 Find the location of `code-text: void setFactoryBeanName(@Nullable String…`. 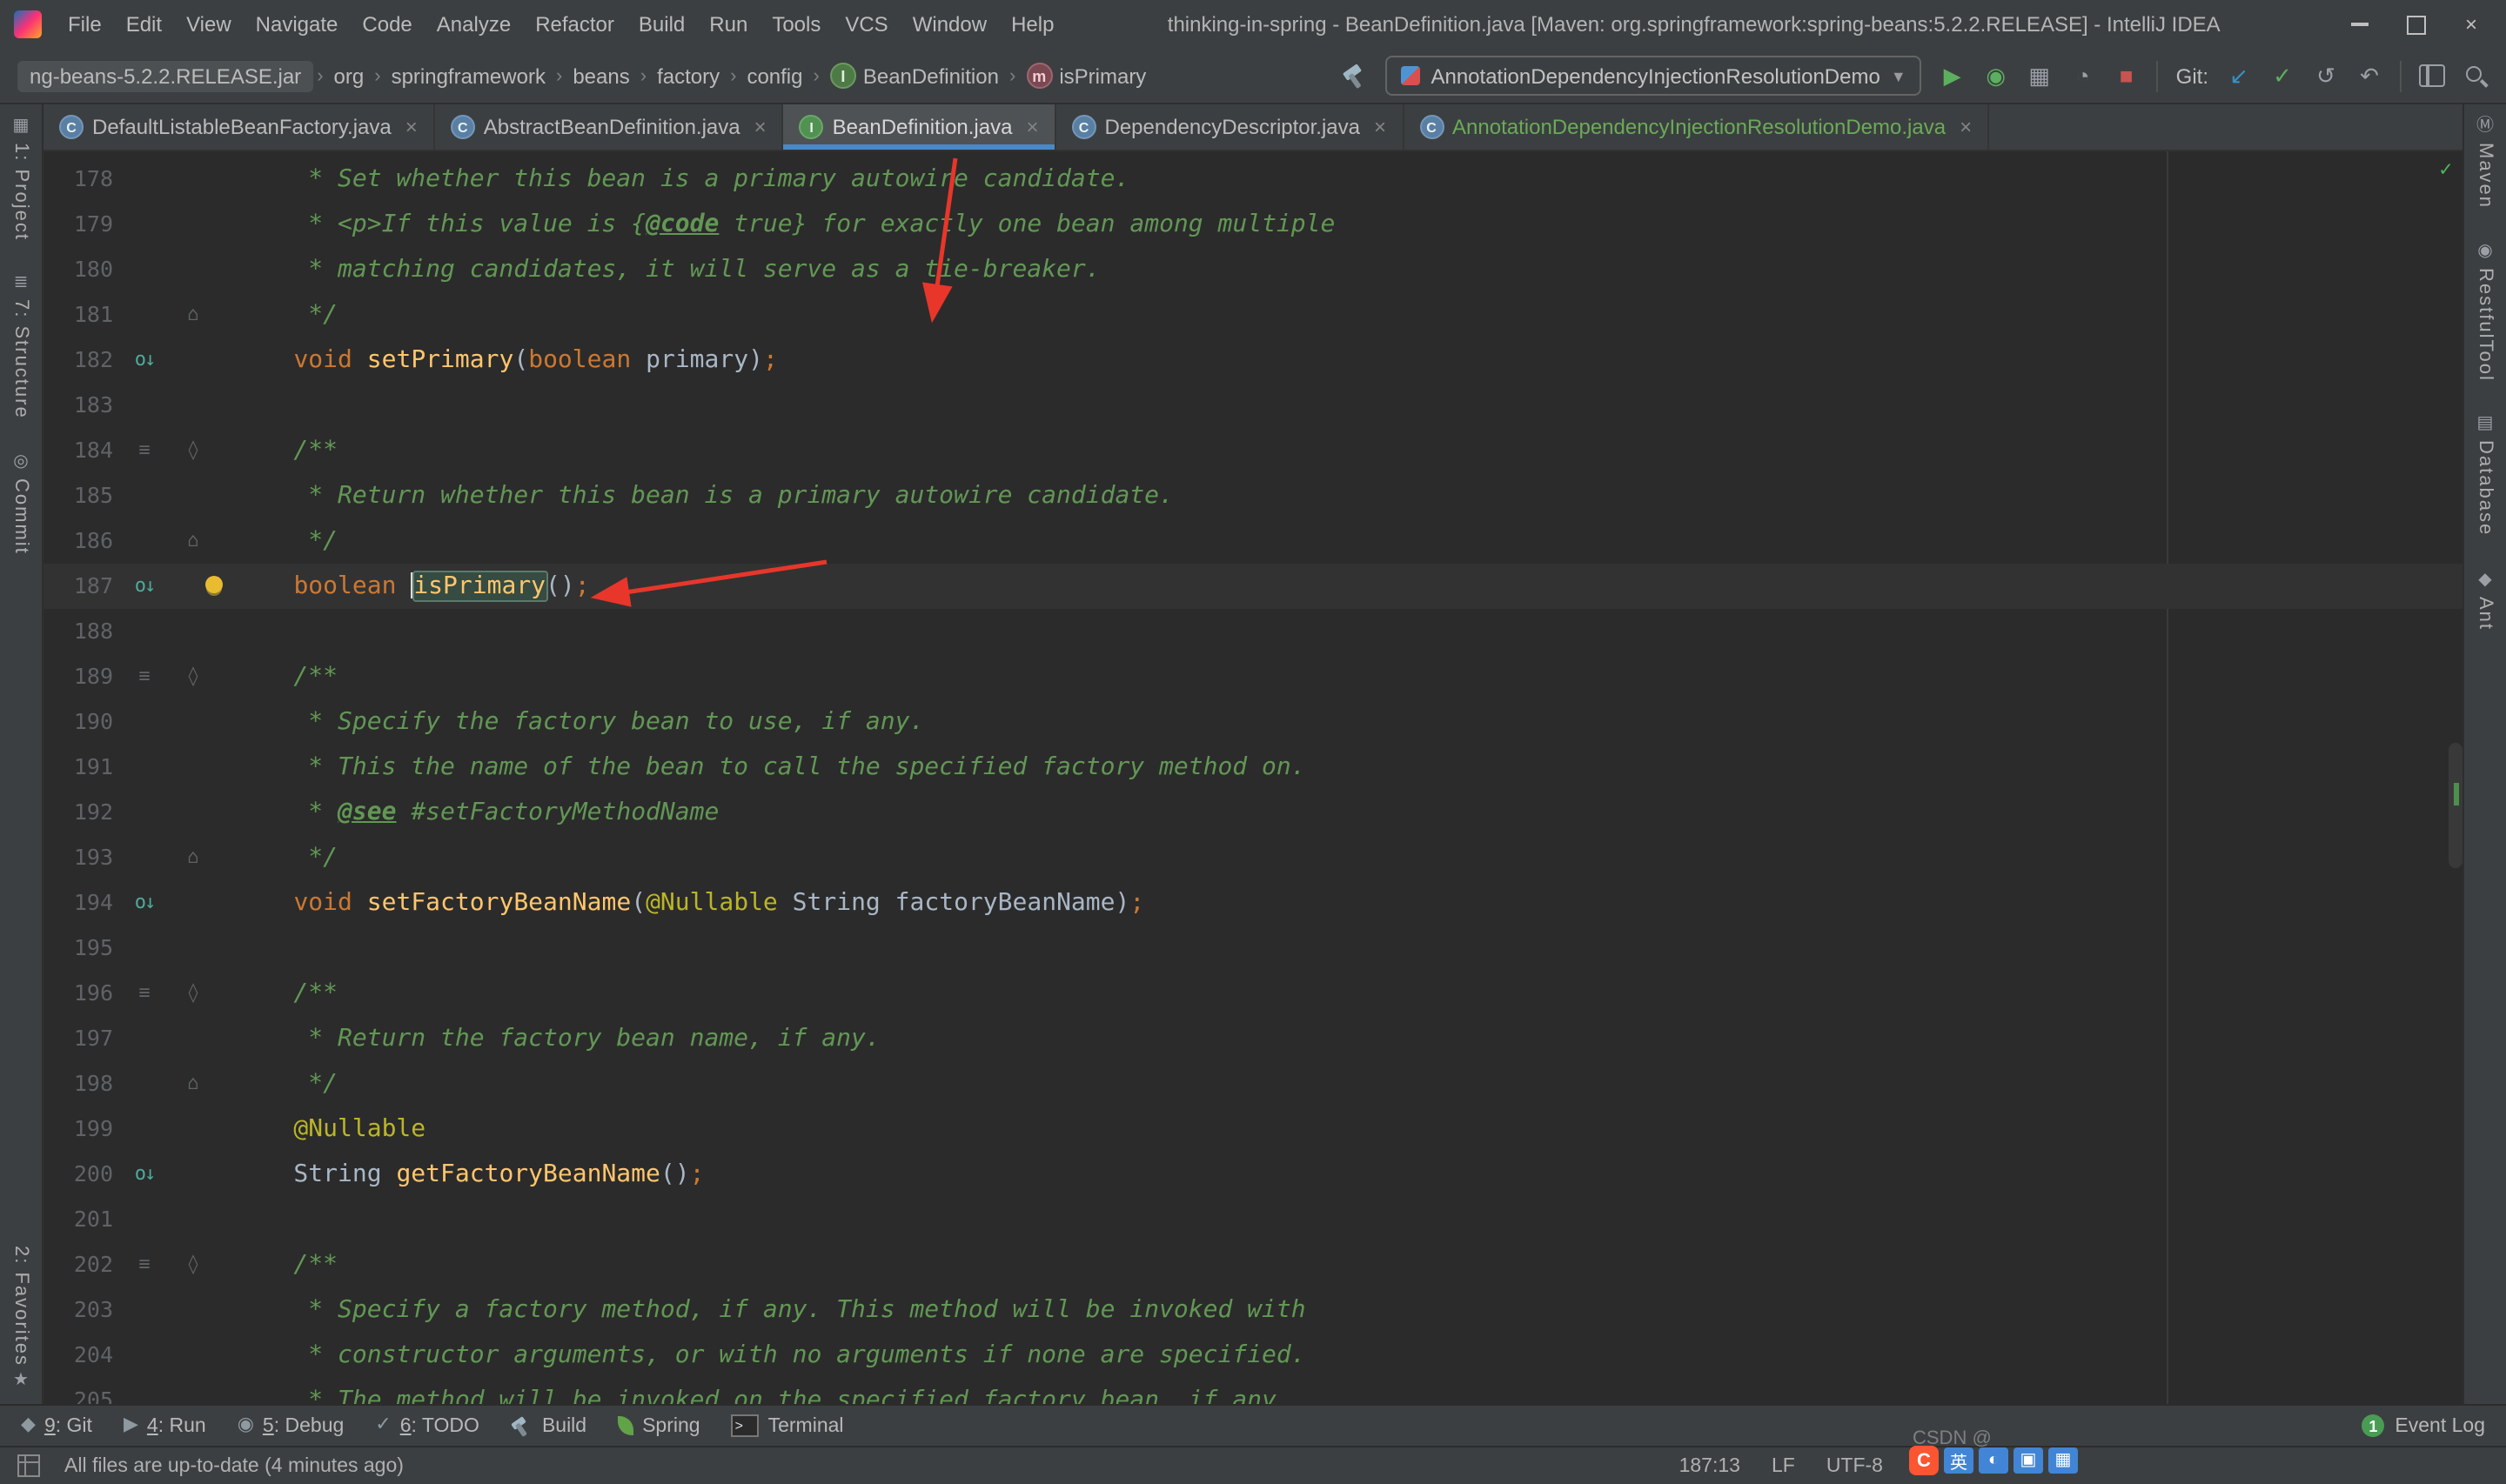

code-text: void setFactoryBeanName(@Nullable String… is located at coordinates (689, 903).